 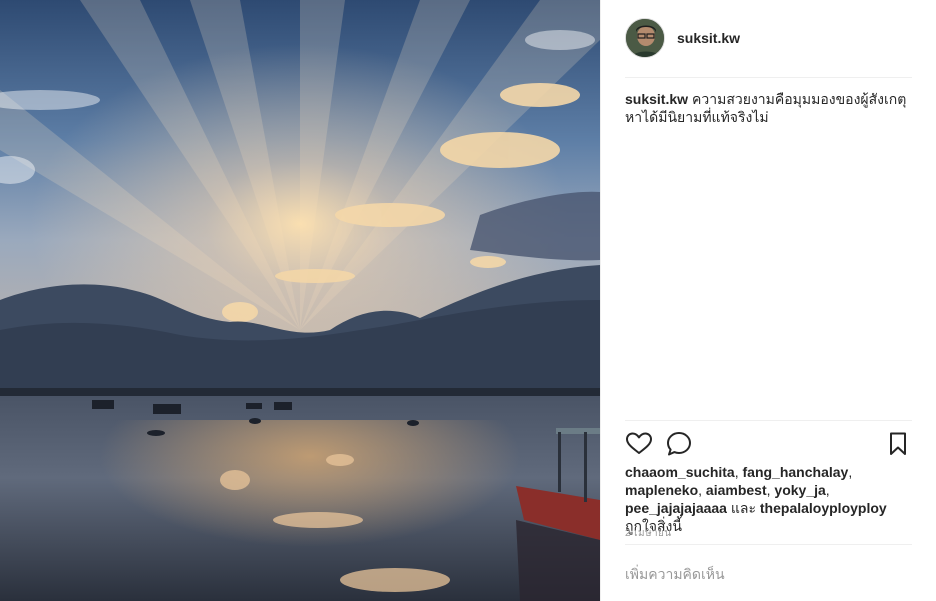 I want to click on post-actions, so click(x=768, y=444).